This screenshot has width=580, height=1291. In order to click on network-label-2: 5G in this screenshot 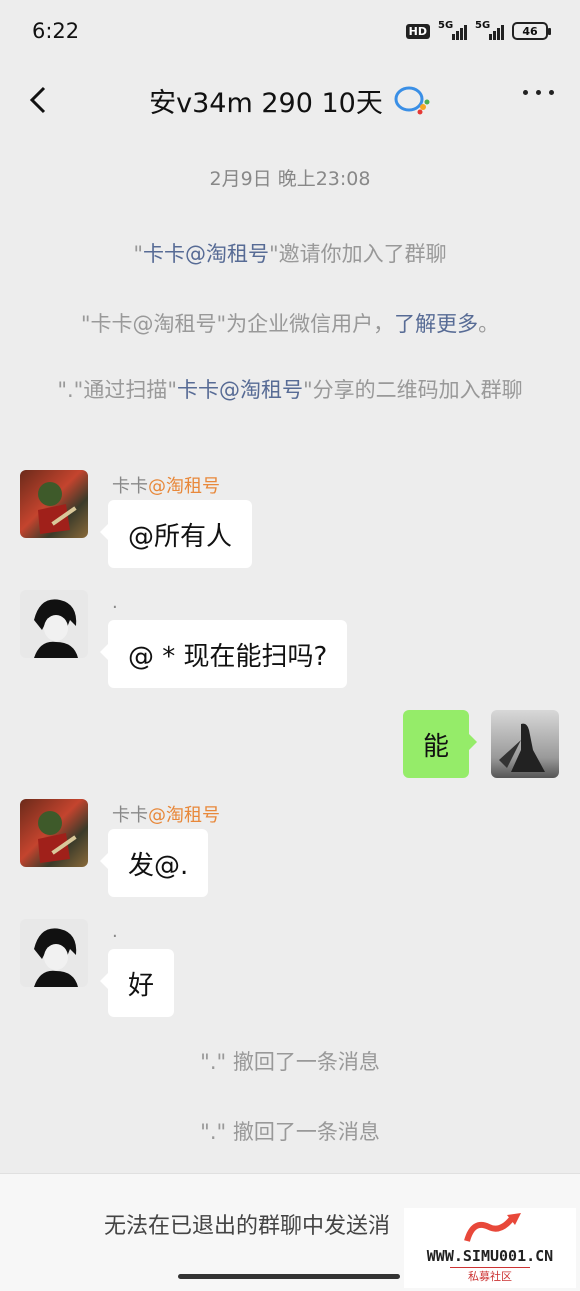, I will do `click(483, 25)`.